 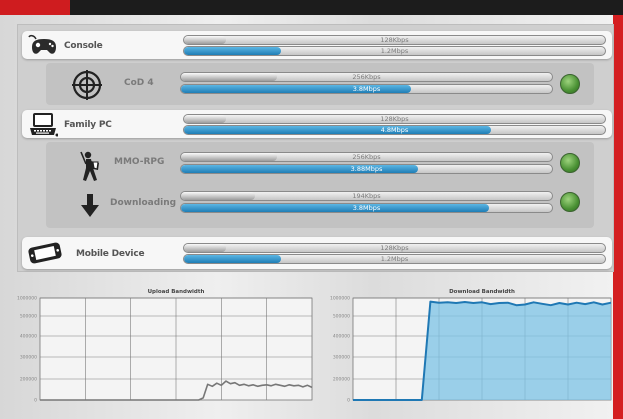 What do you see at coordinates (110, 254) in the screenshot?
I see `device-name: Mobile Device` at bounding box center [110, 254].